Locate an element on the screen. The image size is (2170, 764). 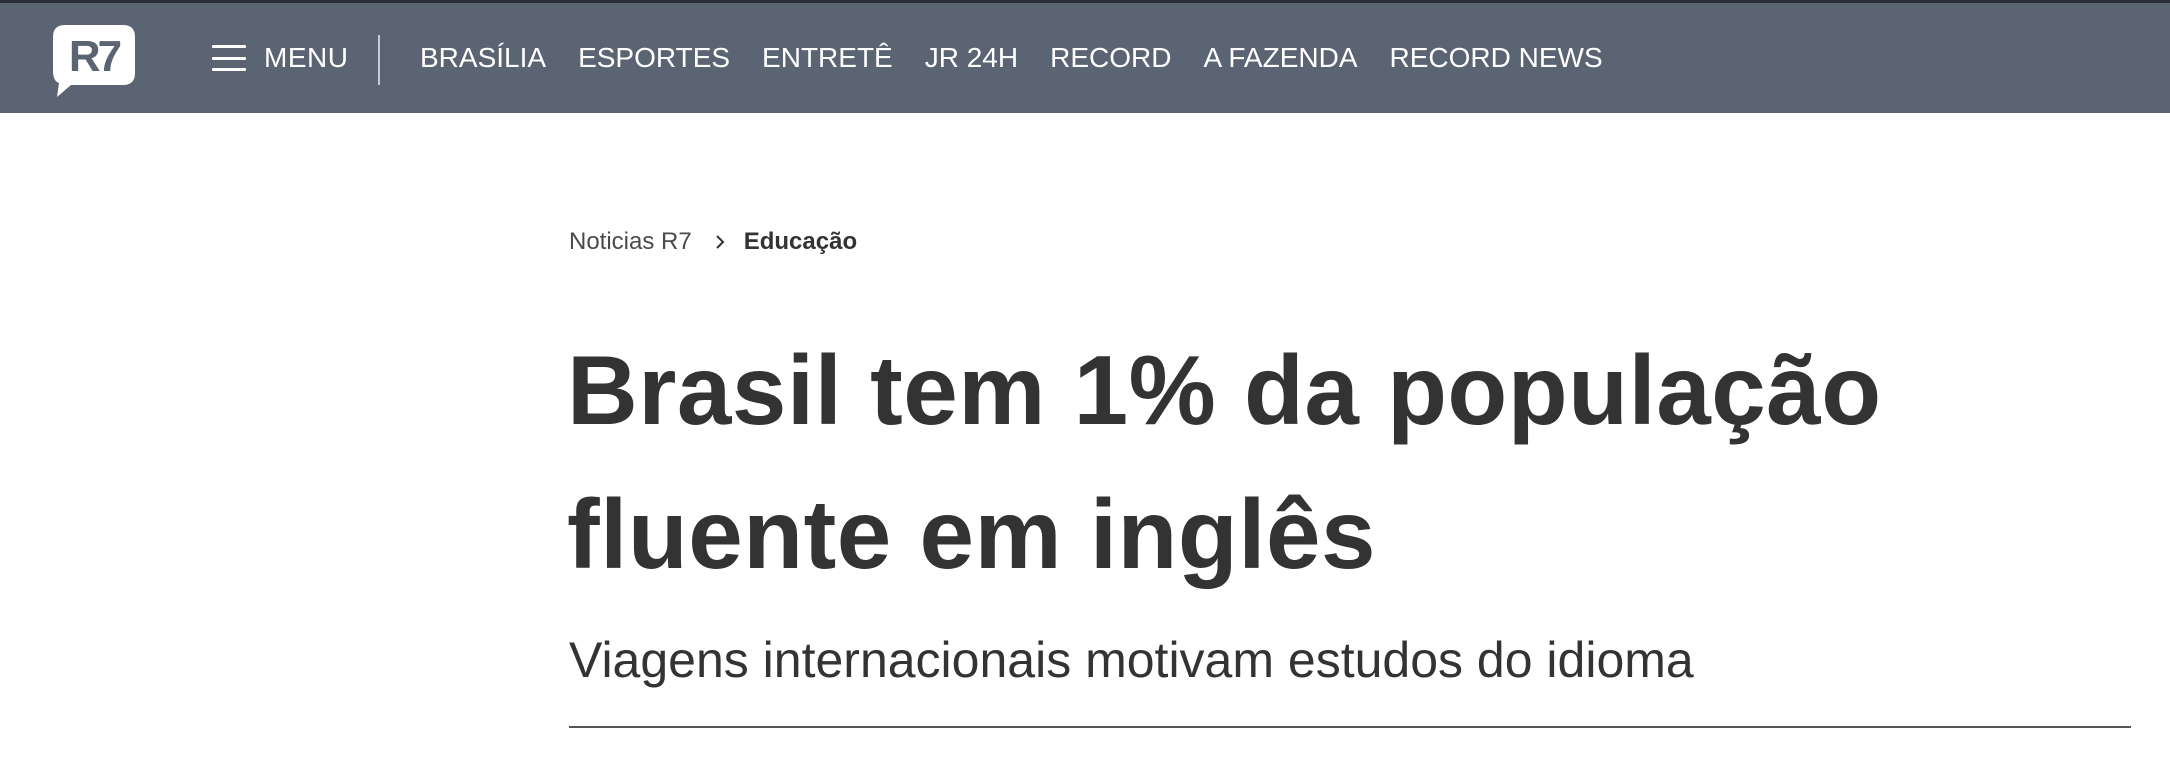
nav-item-a-fazenda: A FAZENDA is located at coordinates (1280, 58).